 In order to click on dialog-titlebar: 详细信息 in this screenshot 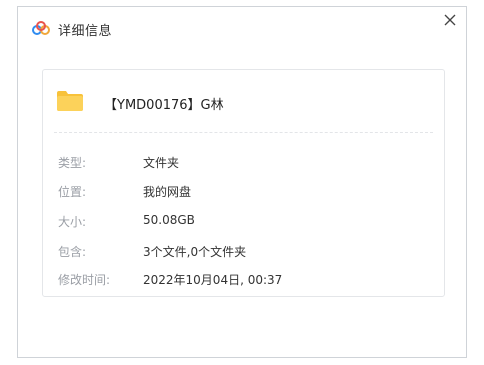, I will do `click(242, 28)`.